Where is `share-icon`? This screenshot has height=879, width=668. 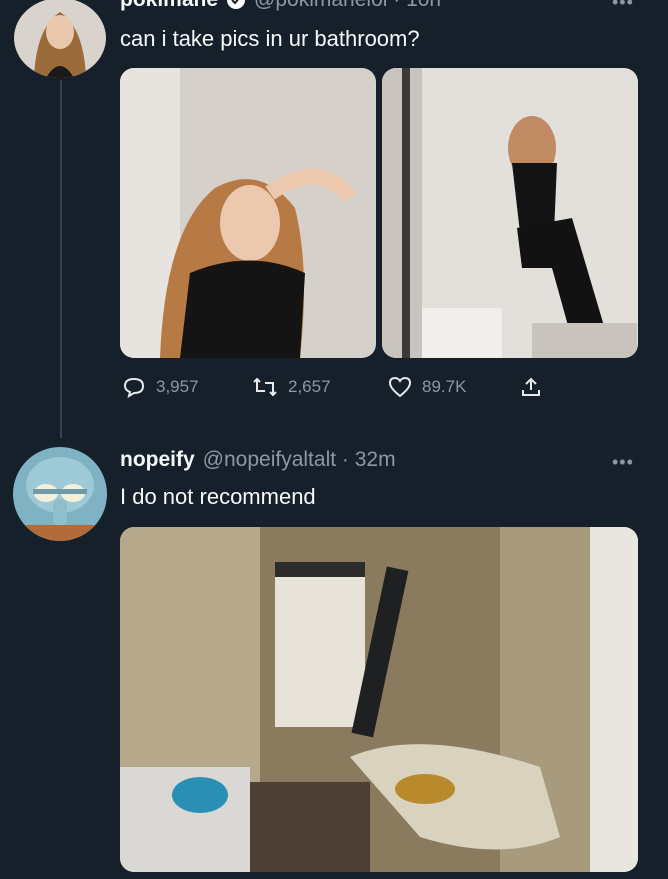 share-icon is located at coordinates (531, 387).